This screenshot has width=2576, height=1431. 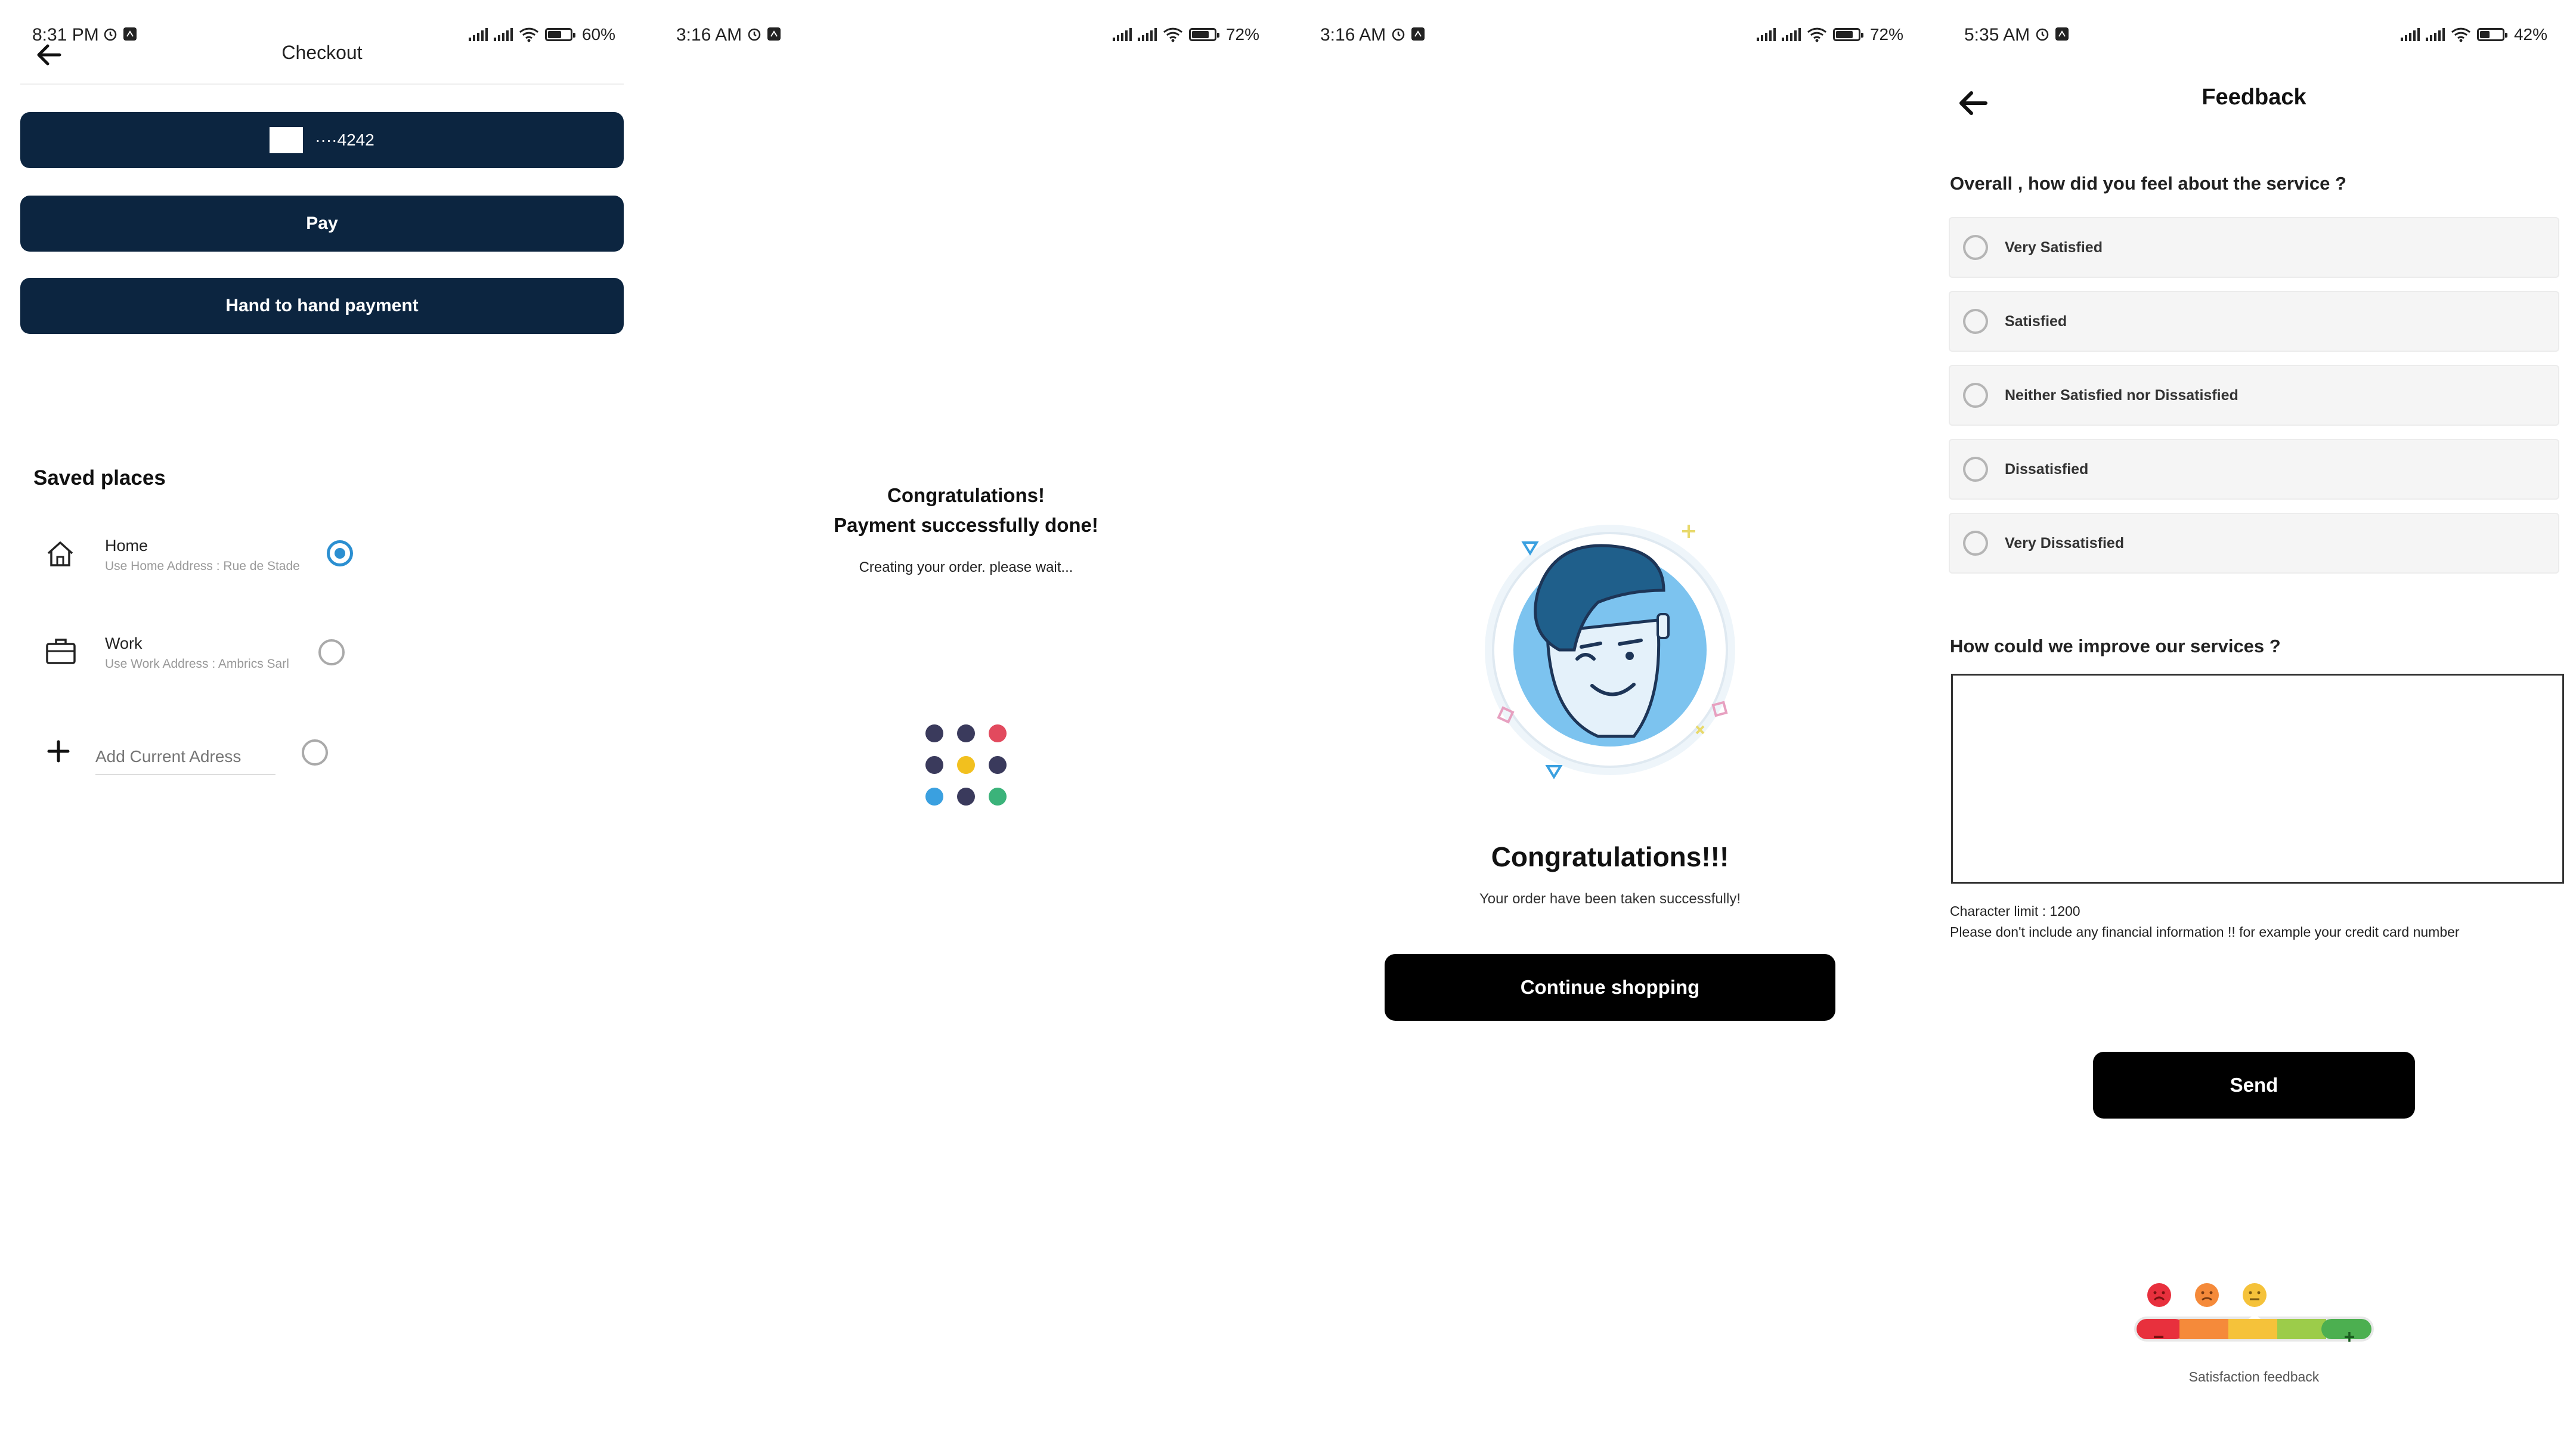 I want to click on page-title: Feedback, so click(x=2254, y=97).